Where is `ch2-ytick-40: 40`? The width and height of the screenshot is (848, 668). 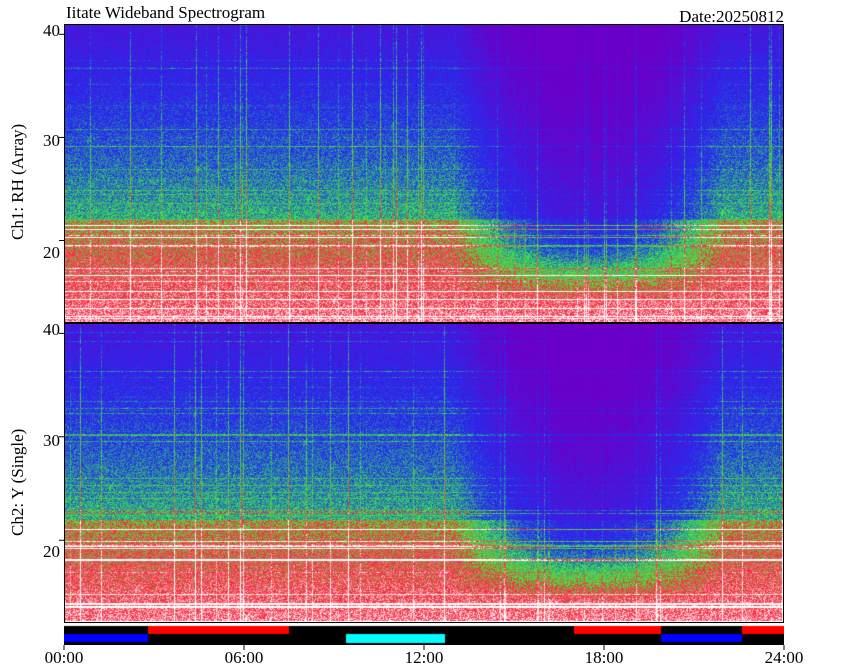
ch2-ytick-40: 40 is located at coordinates (51, 329).